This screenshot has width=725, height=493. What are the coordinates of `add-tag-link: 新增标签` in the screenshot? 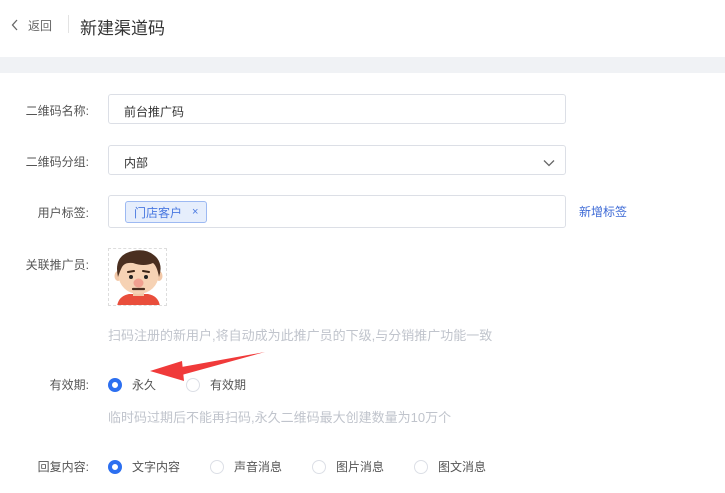 It's located at (603, 211).